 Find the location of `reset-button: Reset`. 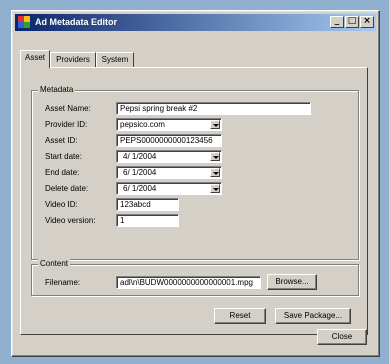

reset-button: Reset is located at coordinates (240, 316).